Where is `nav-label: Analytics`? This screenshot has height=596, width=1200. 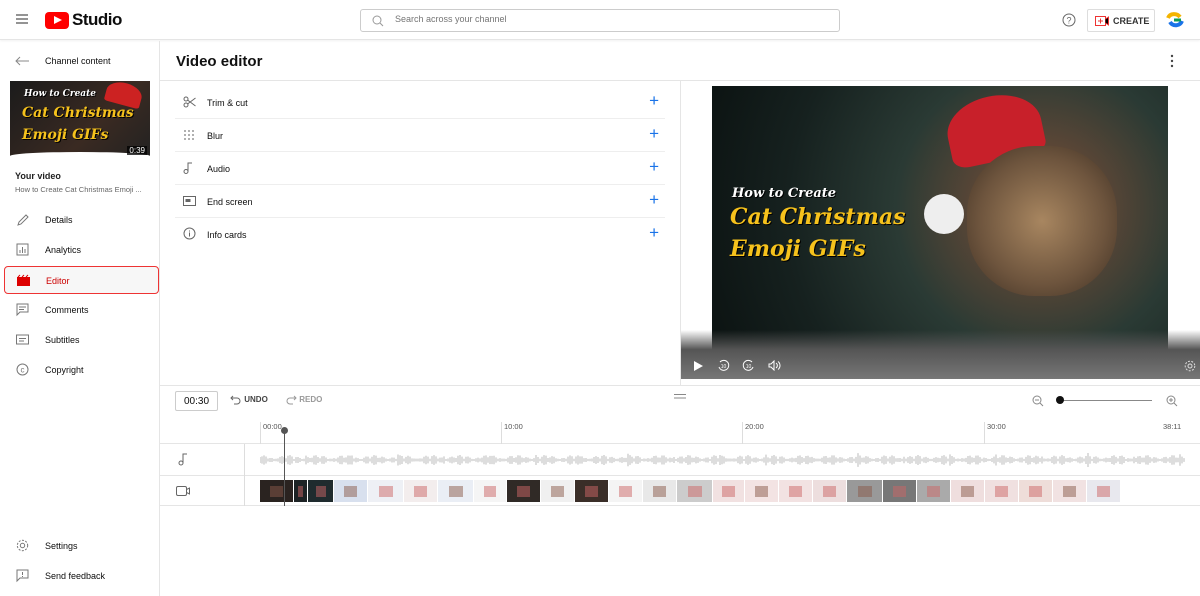
nav-label: Analytics is located at coordinates (63, 250).